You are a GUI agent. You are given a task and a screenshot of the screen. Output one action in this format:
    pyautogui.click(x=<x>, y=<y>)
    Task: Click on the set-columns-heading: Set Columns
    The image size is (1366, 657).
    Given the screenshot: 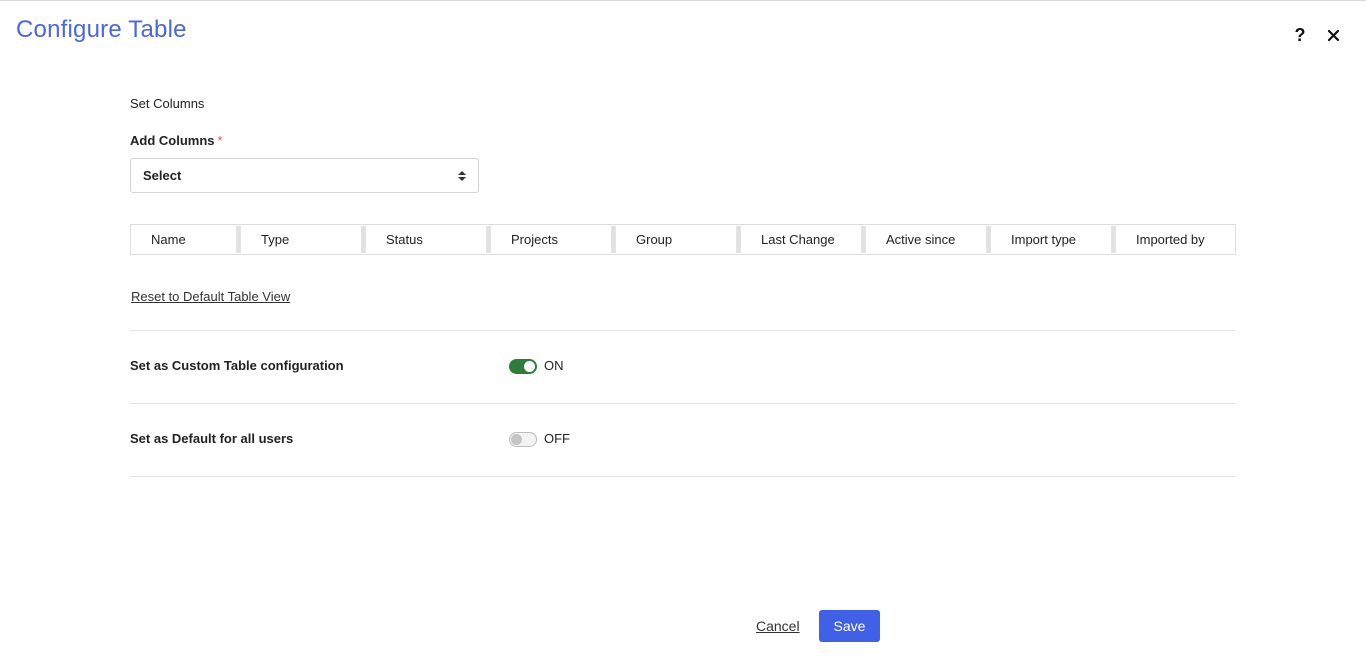 What is the action you would take?
    pyautogui.click(x=167, y=103)
    